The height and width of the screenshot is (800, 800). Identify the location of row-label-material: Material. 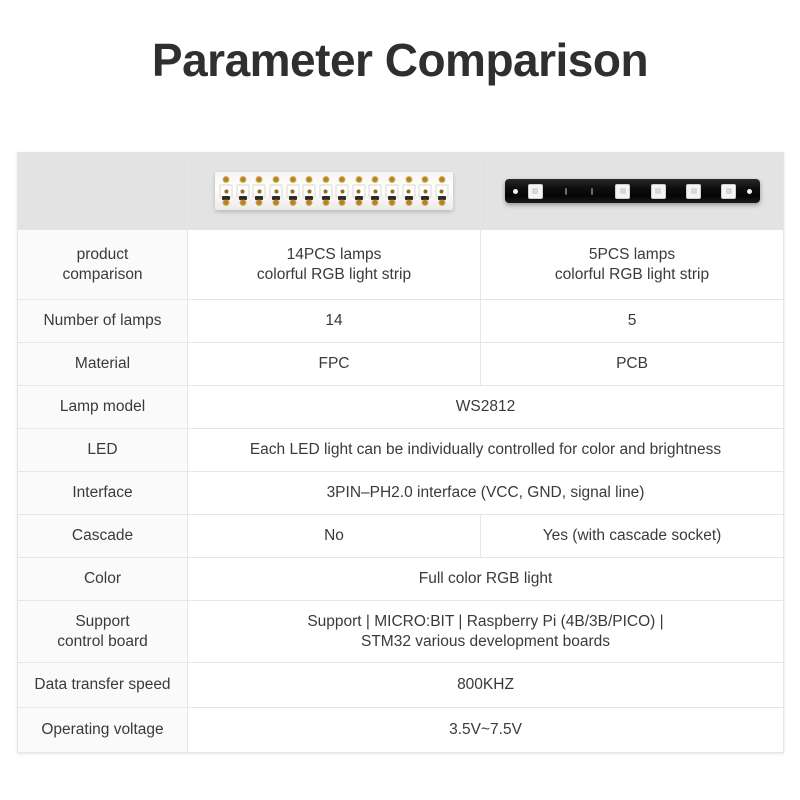
(102, 364).